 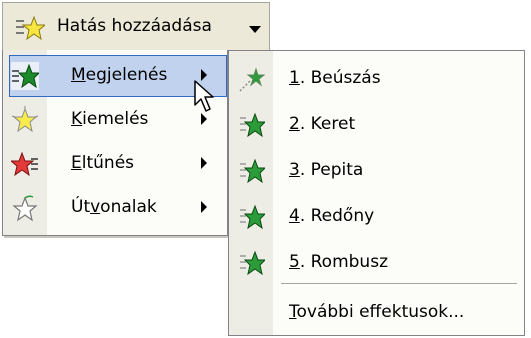 I want to click on menu-item-label: Útvonalak, so click(x=114, y=207).